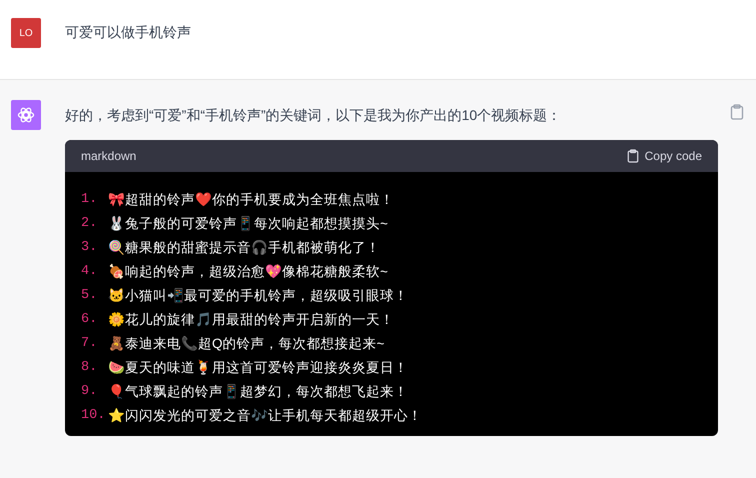 This screenshot has height=478, width=756. I want to click on title-line: ⭐闪闪发光的可爱之音🎶让手机每天都超级开心！, so click(265, 415).